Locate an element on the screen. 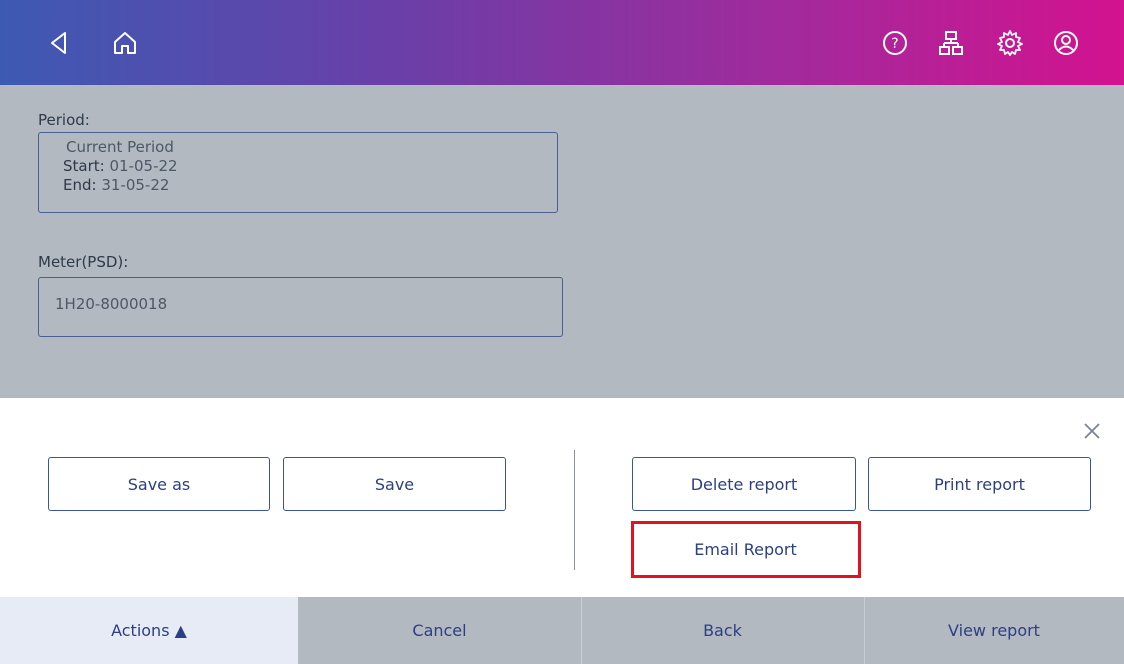  home-icon is located at coordinates (125, 43).